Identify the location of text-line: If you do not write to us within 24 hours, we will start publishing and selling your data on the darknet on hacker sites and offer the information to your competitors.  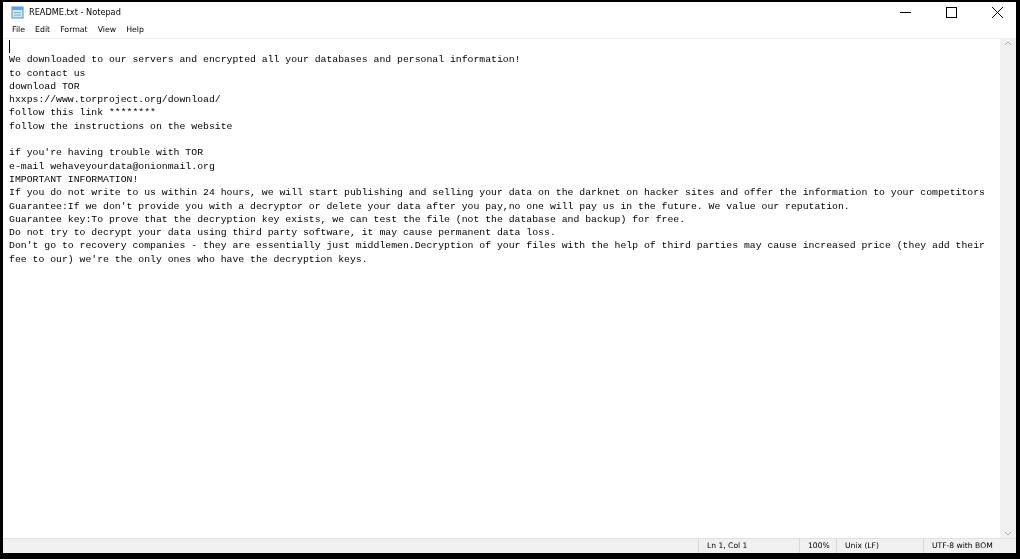
(497, 193).